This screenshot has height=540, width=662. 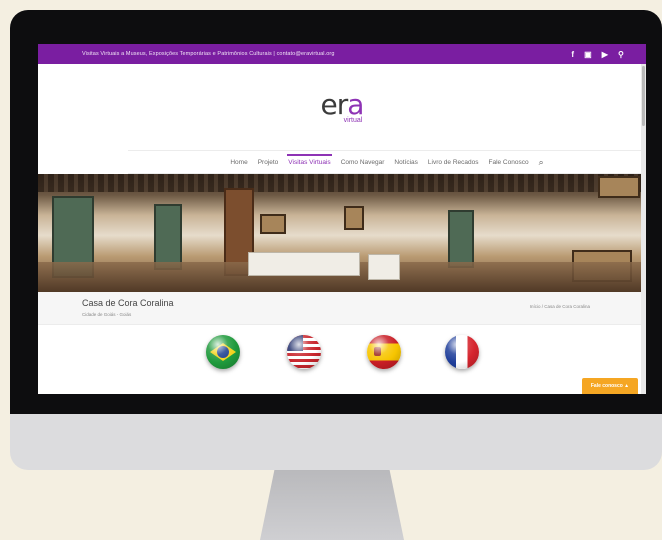 I want to click on brazil-flag-icon, so click(x=223, y=352).